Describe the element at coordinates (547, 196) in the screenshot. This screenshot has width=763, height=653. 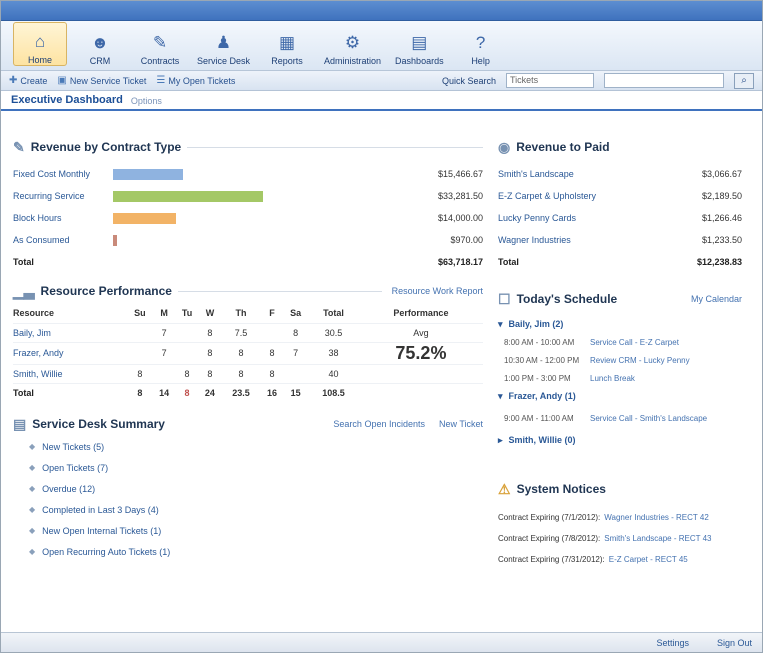
I see `client-link: E-Z Carpet & Upholstery` at that location.